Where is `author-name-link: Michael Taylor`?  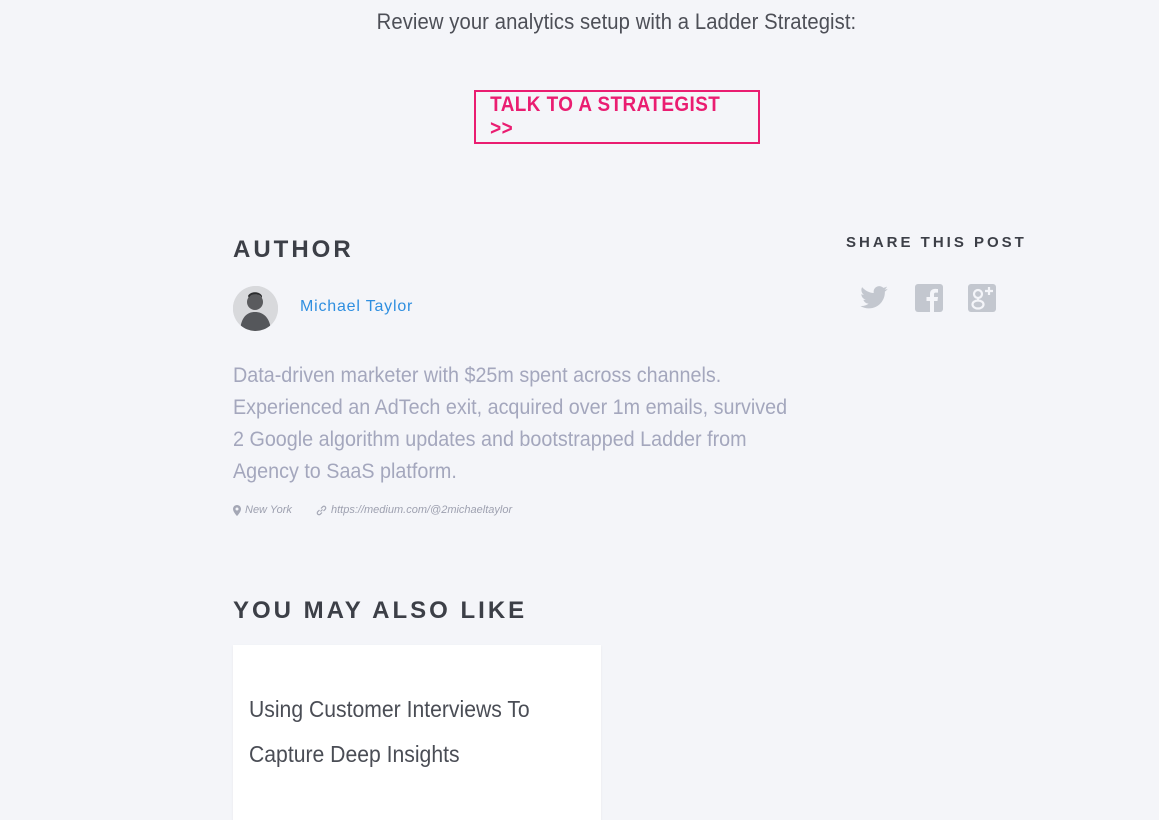
author-name-link: Michael Taylor is located at coordinates (356, 307).